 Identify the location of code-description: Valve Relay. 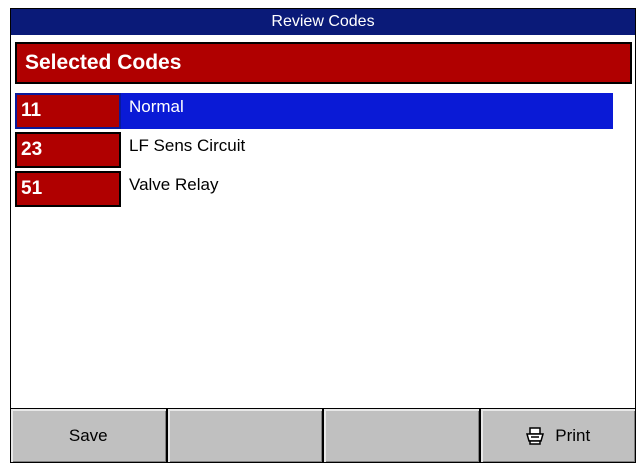
(174, 184).